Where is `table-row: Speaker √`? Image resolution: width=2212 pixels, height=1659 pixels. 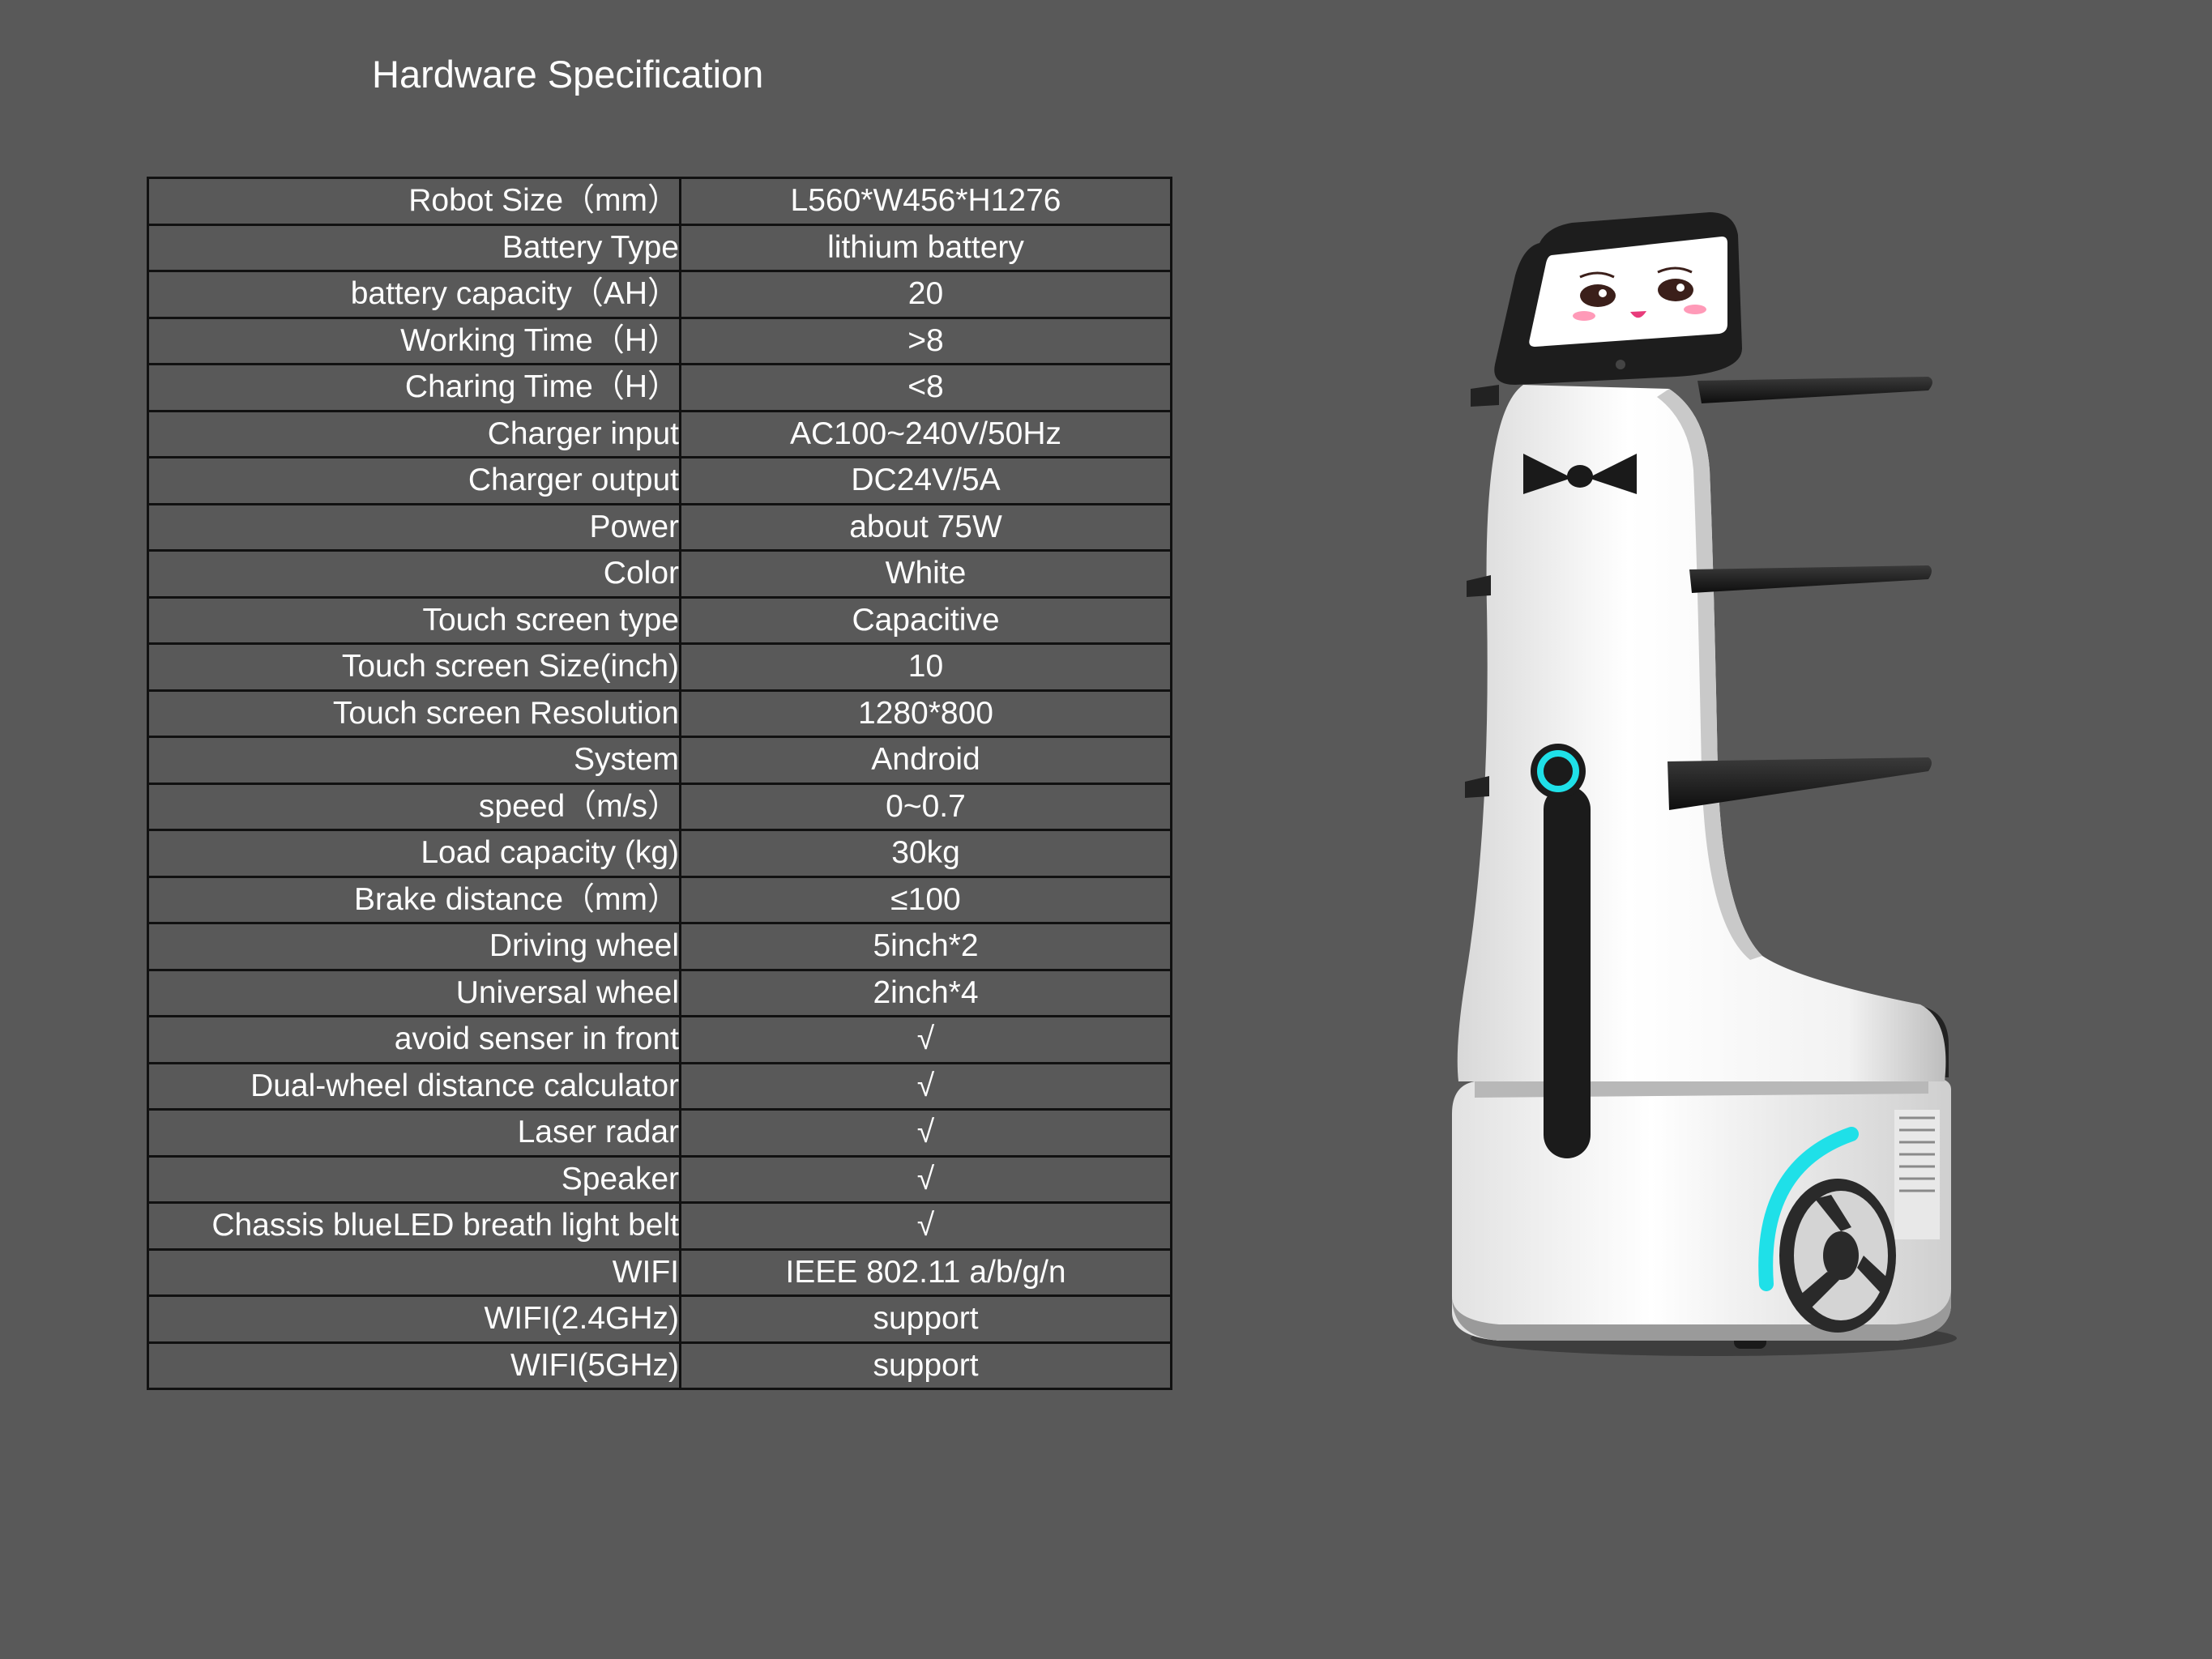 table-row: Speaker √ is located at coordinates (659, 1179).